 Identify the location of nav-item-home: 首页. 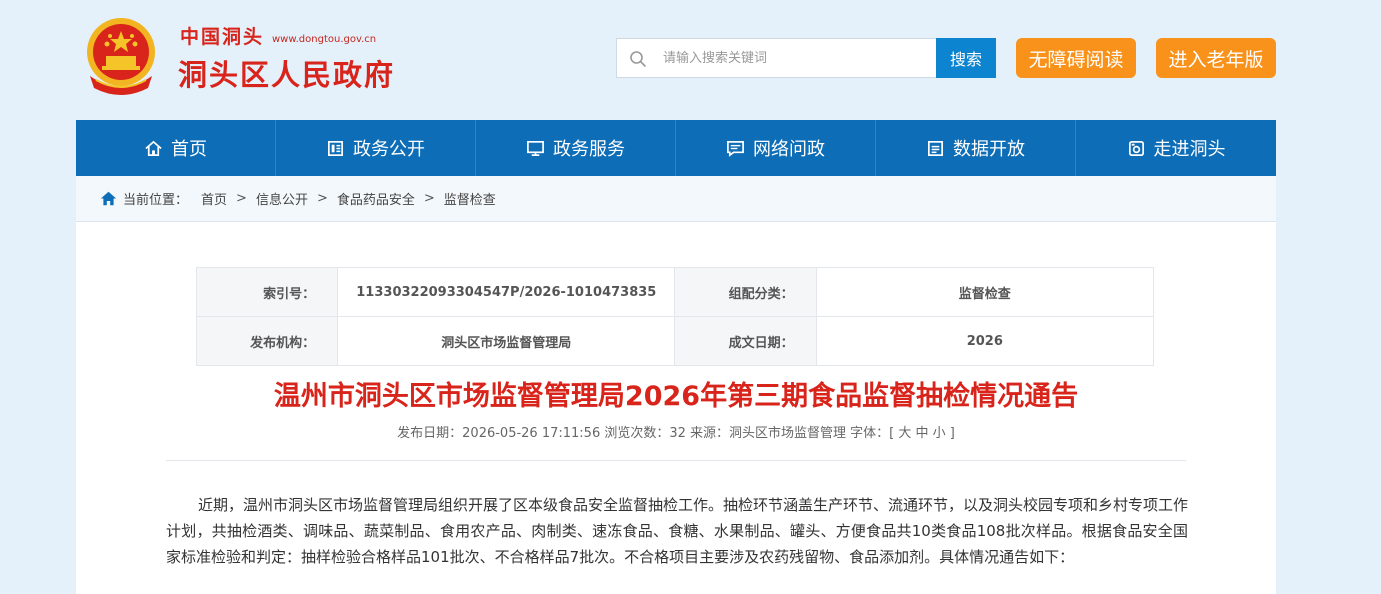
(176, 148).